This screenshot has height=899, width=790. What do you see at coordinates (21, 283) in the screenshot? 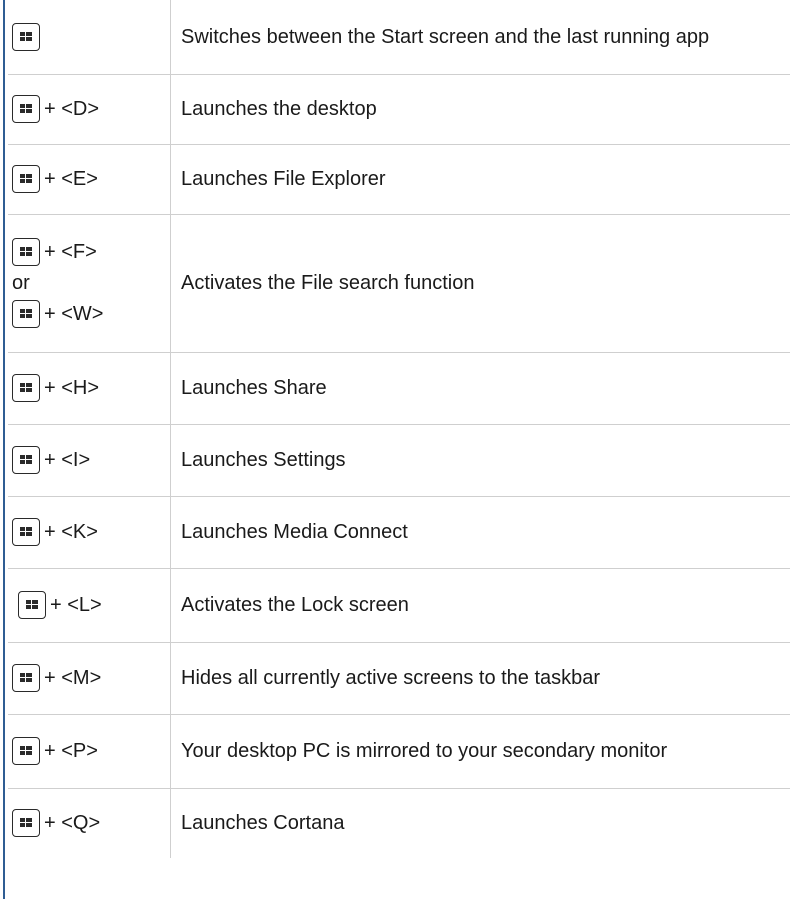
I see `or-separator: or` at bounding box center [21, 283].